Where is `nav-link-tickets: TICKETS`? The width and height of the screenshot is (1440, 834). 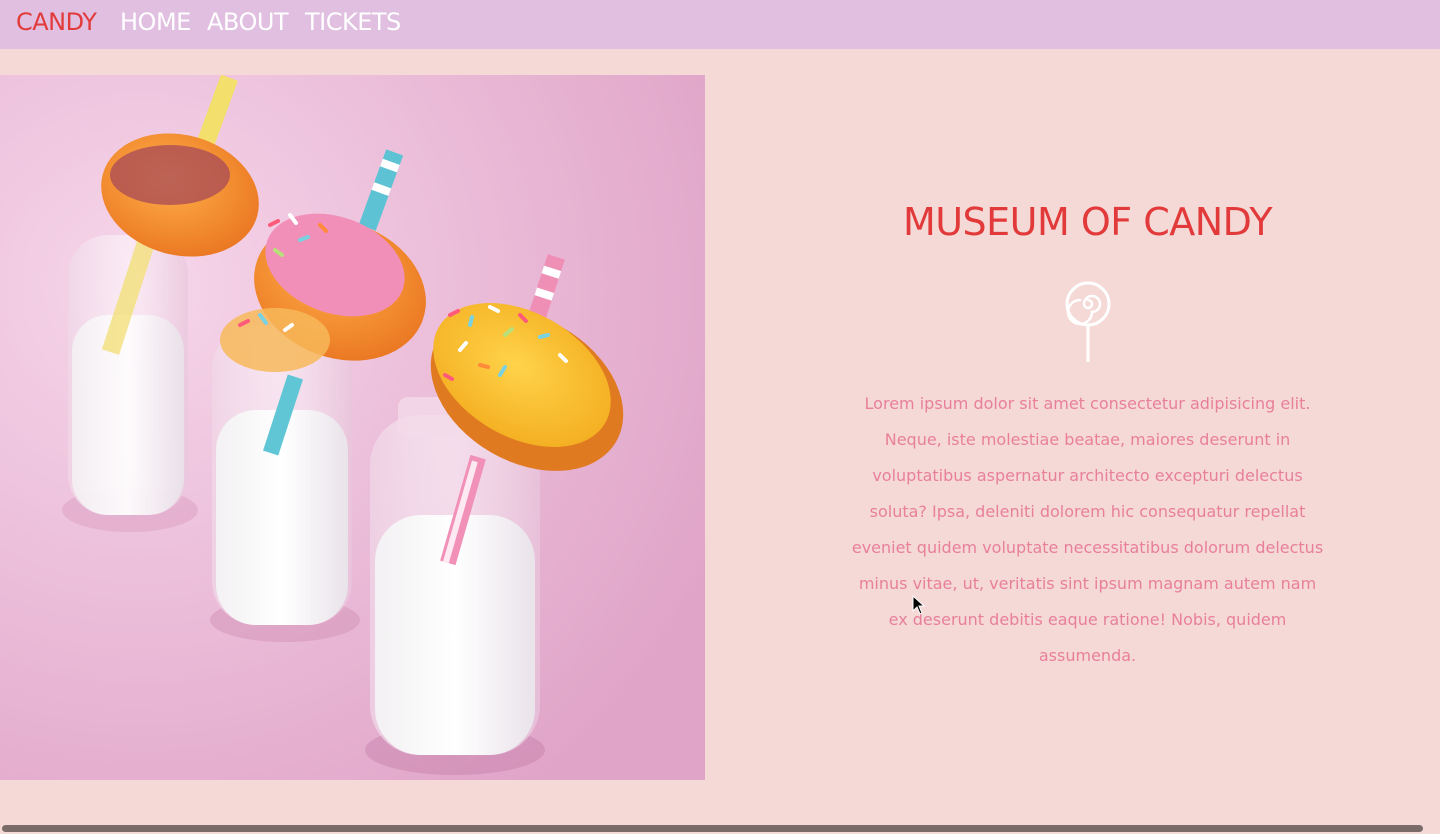 nav-link-tickets: TICKETS is located at coordinates (353, 22).